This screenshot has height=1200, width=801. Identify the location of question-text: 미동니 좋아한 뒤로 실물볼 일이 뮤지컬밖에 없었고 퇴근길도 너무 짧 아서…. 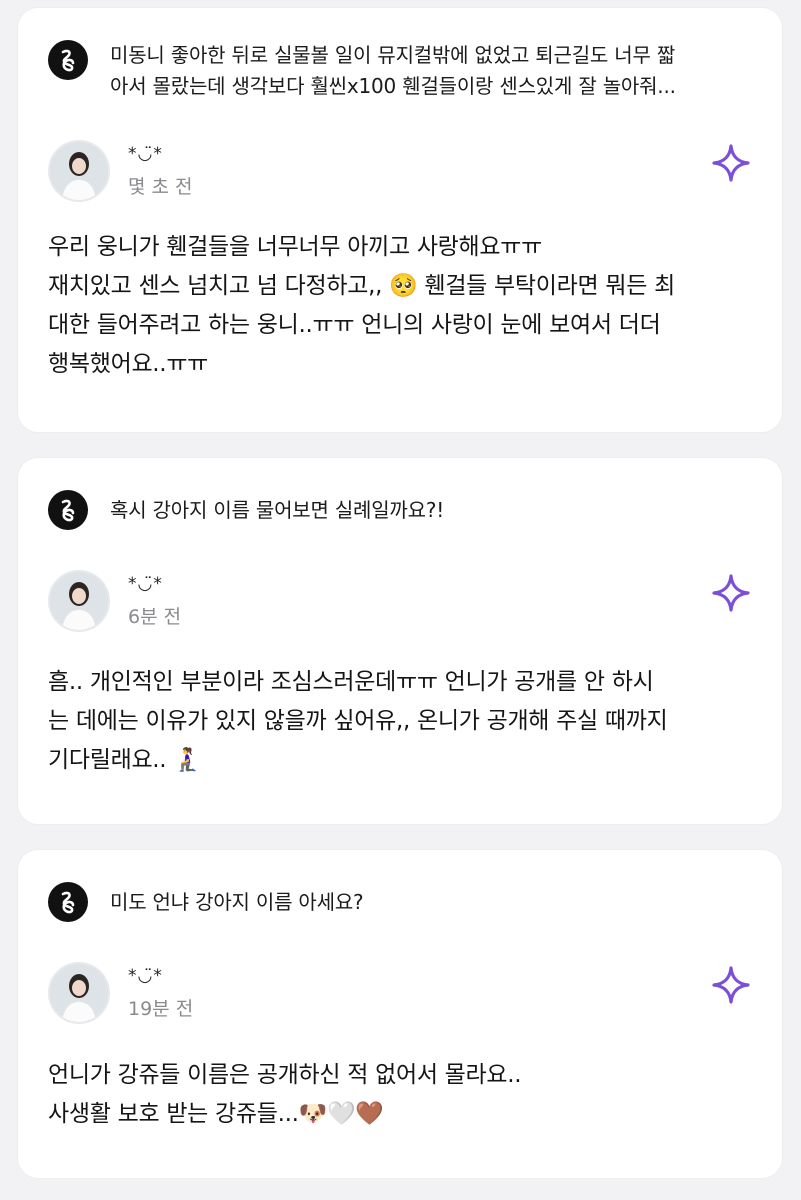
(393, 70).